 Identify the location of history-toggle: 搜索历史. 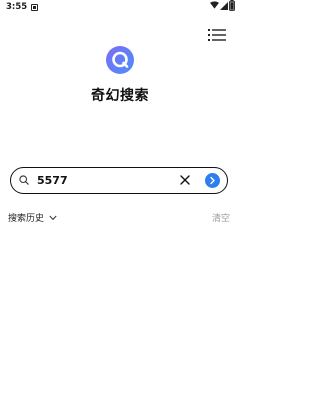
(32, 217).